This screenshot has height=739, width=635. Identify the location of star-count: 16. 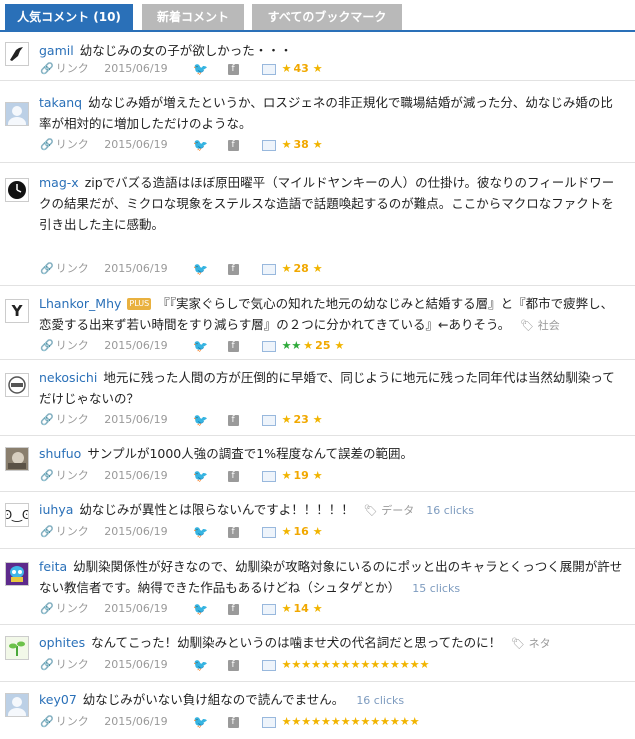
(300, 532).